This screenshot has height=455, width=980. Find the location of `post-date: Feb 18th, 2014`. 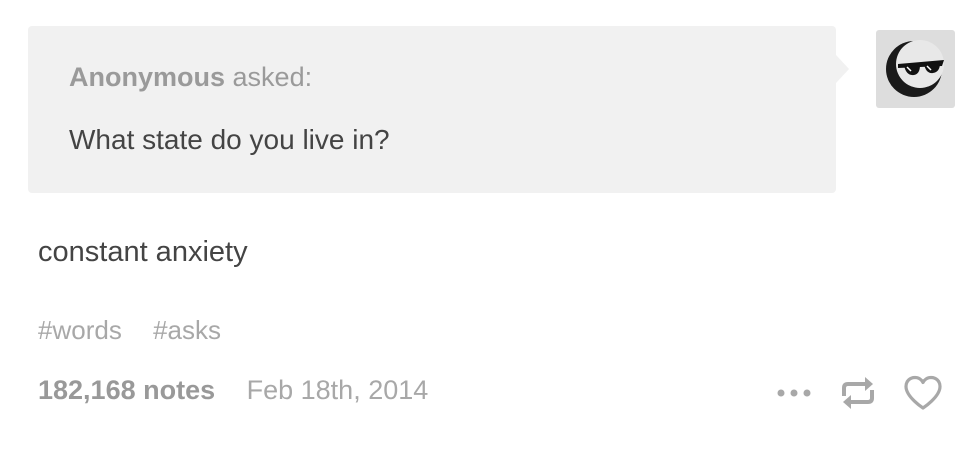

post-date: Feb 18th, 2014 is located at coordinates (338, 390).